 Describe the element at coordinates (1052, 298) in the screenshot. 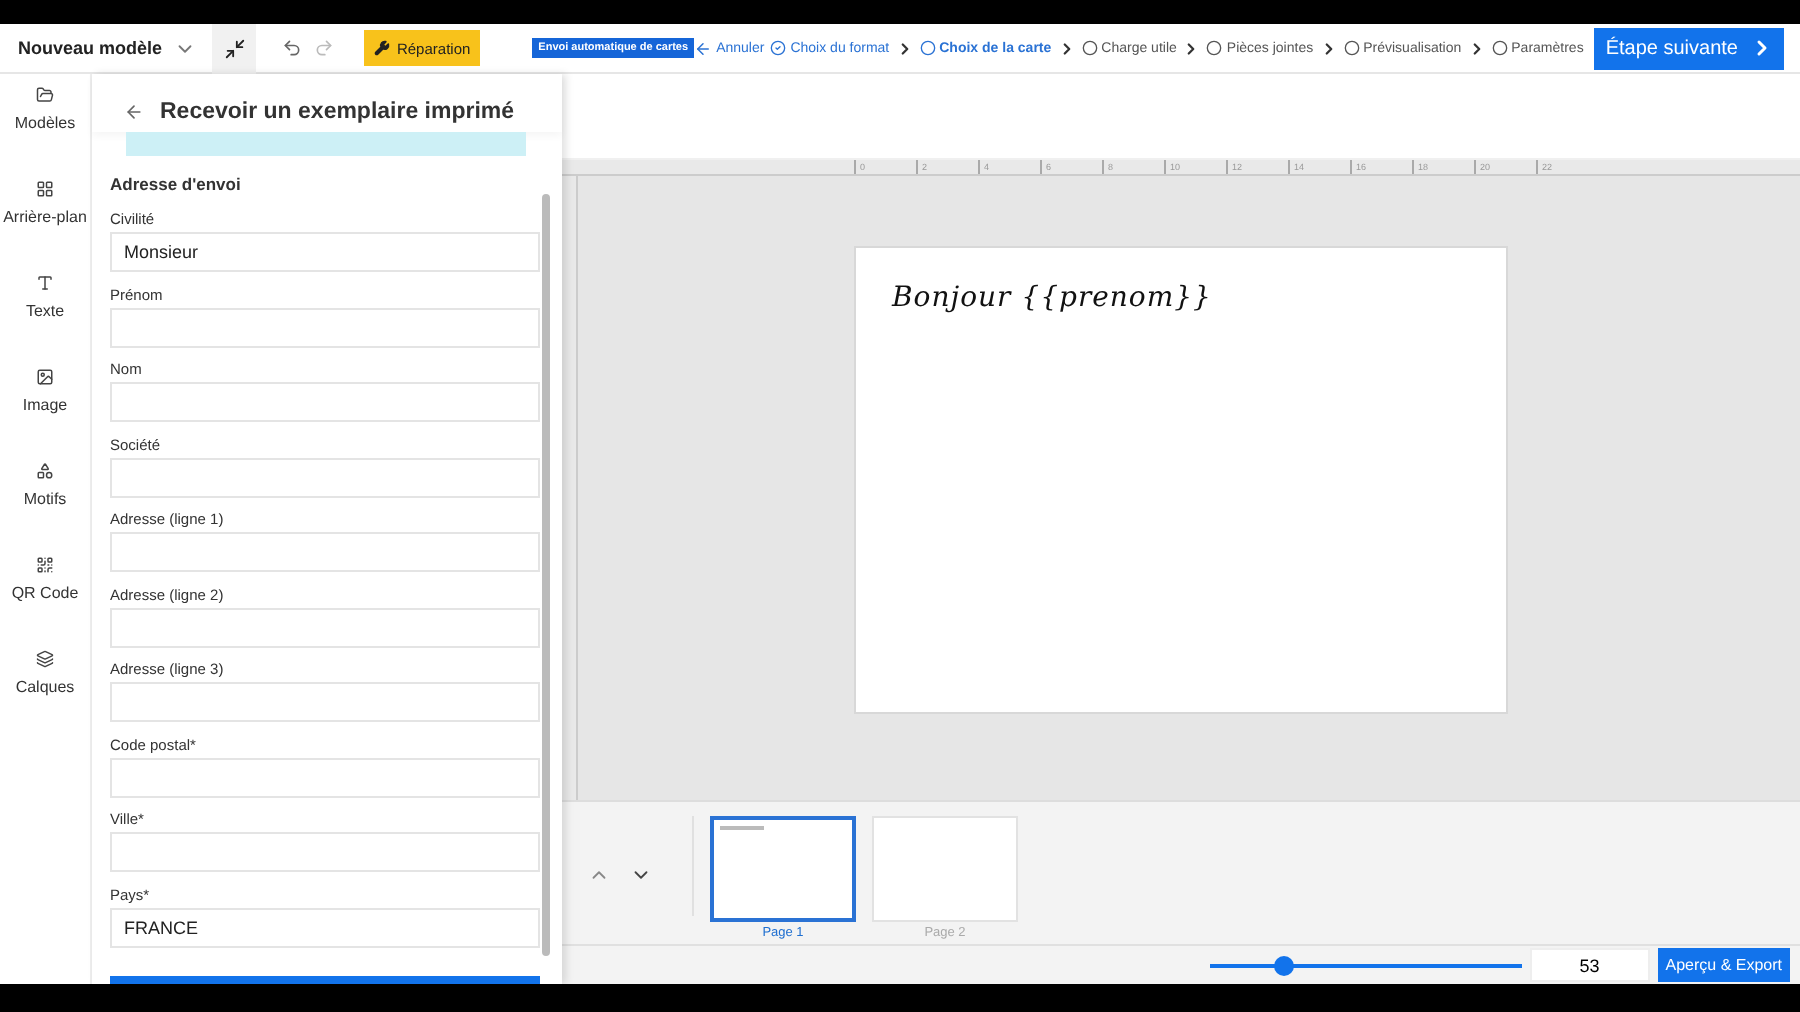

I see `card-text: Bonjour {{prenom}}` at that location.